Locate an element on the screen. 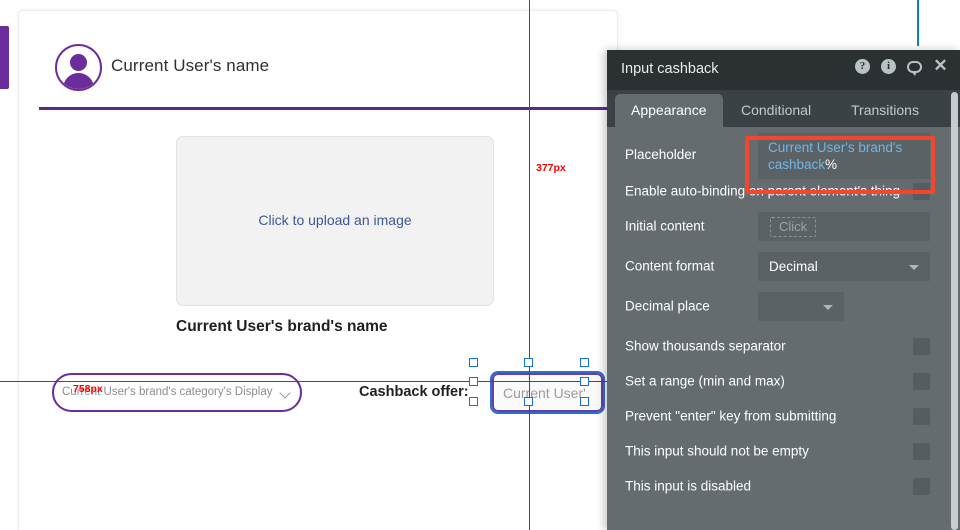 This screenshot has height=530, width=960. range-label: Set a range (min and max) is located at coordinates (705, 381).